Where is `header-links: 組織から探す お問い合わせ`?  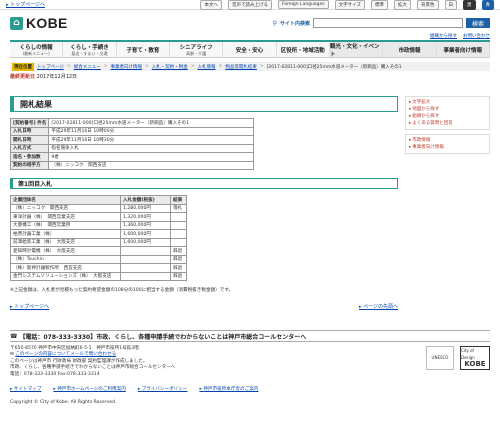 header-links: 組織から探す お問い合わせ is located at coordinates (460, 36).